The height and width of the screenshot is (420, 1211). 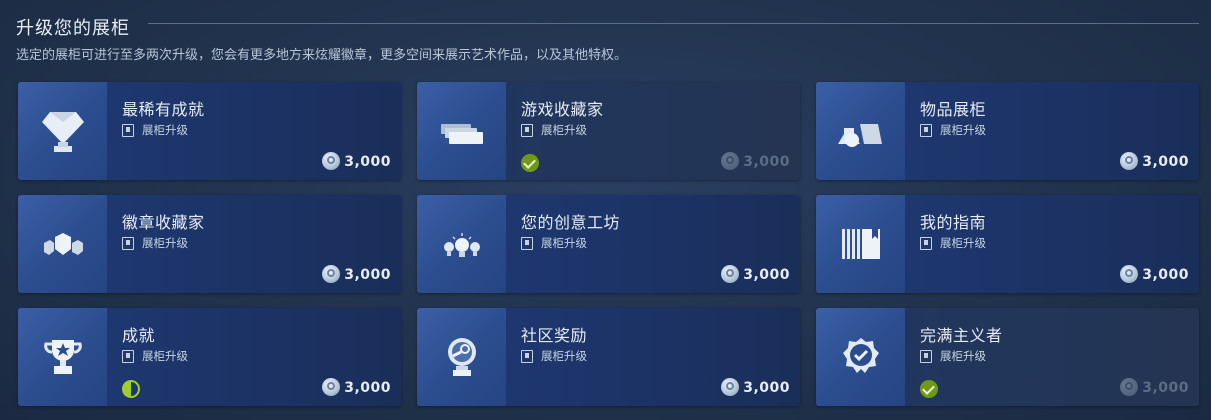 What do you see at coordinates (1007, 244) in the screenshot?
I see `showcase-card-my-guides: 我的指南 展柜升级 3,000` at bounding box center [1007, 244].